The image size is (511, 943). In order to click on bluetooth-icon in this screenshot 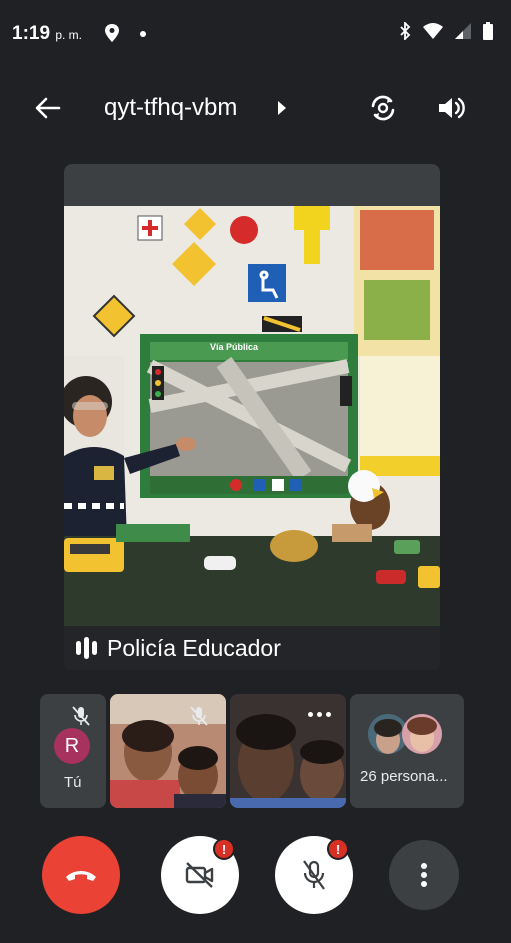, I will do `click(405, 32)`.